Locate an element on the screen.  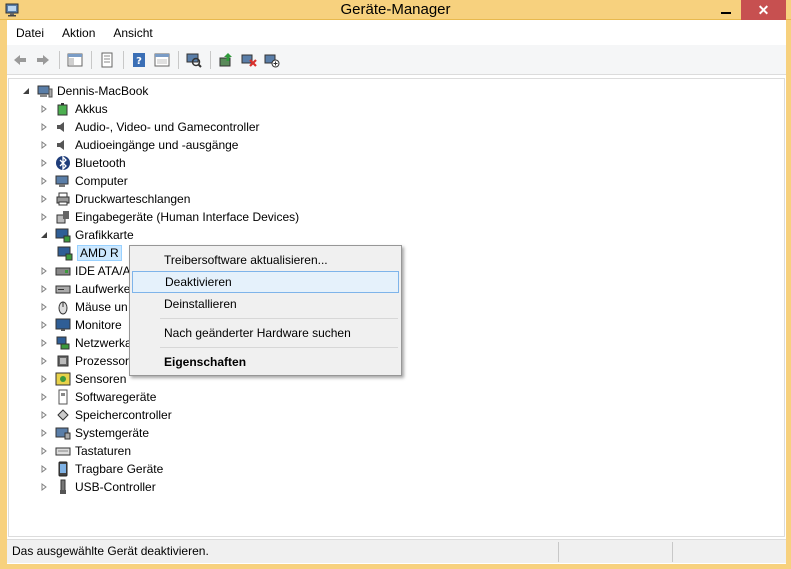
tree-category-item: Audioeingänge und -ausgänge is located at coordinates (138, 145).